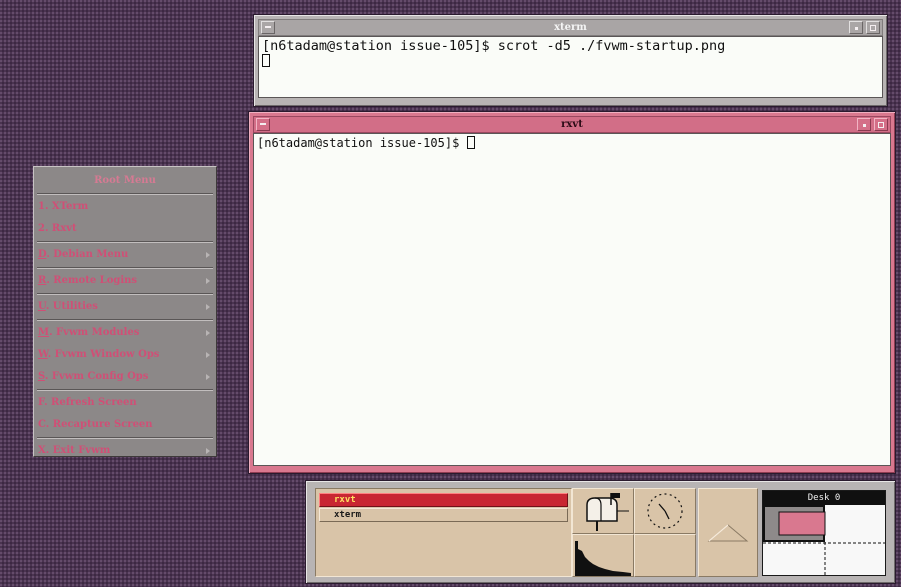 This screenshot has width=901, height=587. What do you see at coordinates (43, 354) in the screenshot?
I see `menu-accel: W` at bounding box center [43, 354].